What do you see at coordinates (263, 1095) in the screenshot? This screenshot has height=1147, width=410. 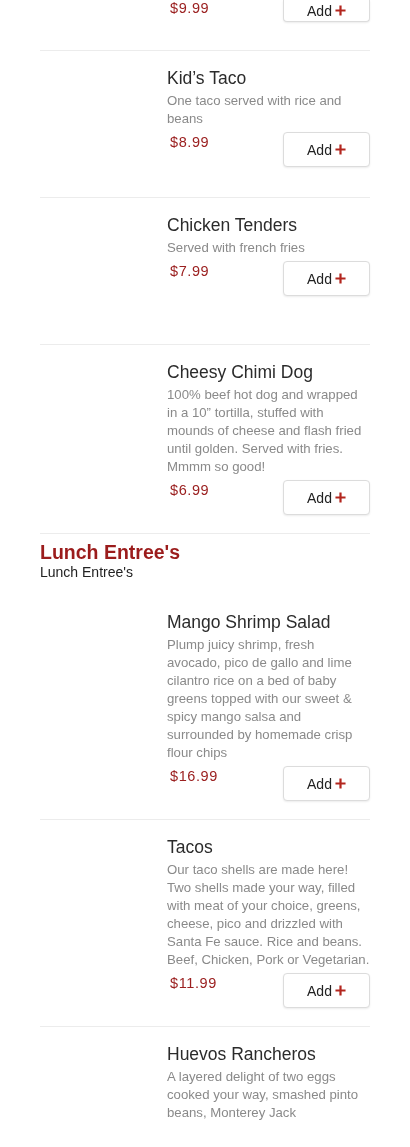 I see `item-description: A layered delight of two eggs cooked your way, smashed pinto beans, Monterey Jack` at bounding box center [263, 1095].